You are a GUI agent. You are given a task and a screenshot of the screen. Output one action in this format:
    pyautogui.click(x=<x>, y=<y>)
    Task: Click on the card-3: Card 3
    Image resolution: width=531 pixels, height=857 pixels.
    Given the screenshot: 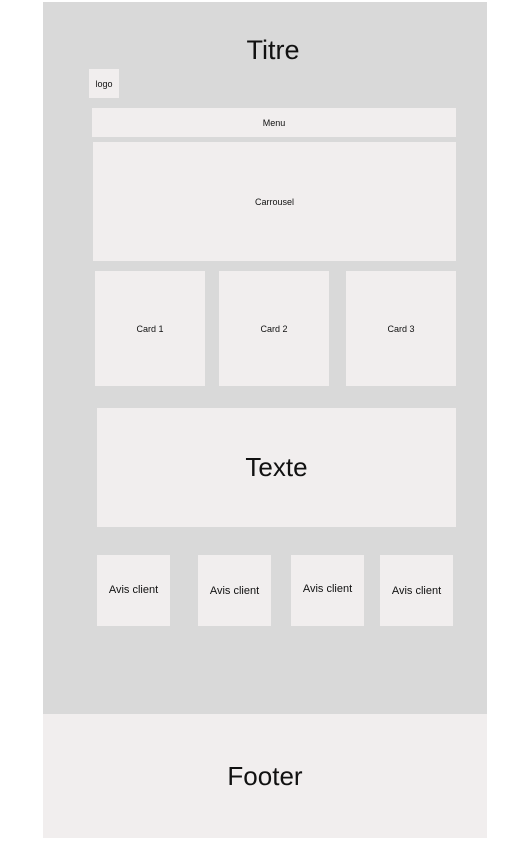 What is the action you would take?
    pyautogui.click(x=401, y=328)
    